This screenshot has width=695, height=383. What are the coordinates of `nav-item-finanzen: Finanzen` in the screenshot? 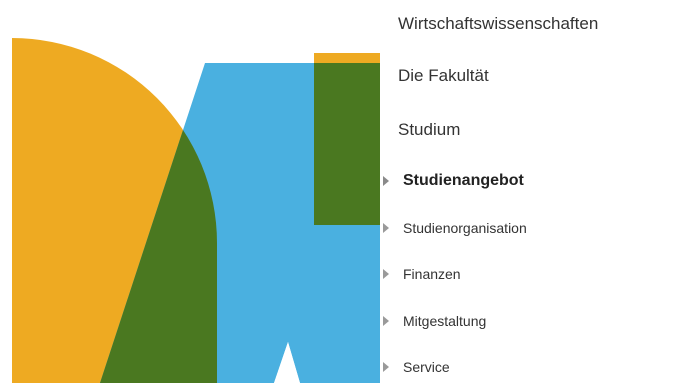 It's located at (422, 274).